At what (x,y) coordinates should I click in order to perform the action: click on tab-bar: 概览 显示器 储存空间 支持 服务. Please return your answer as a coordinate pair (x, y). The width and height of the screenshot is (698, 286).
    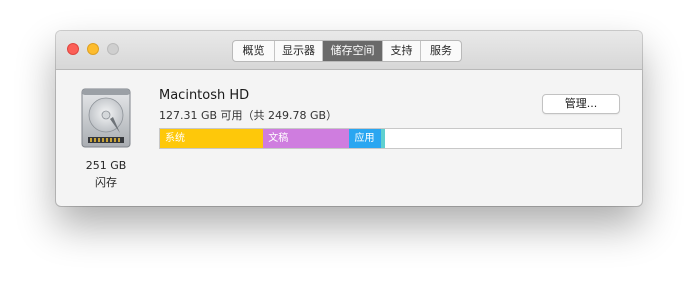
    Looking at the image, I should click on (347, 51).